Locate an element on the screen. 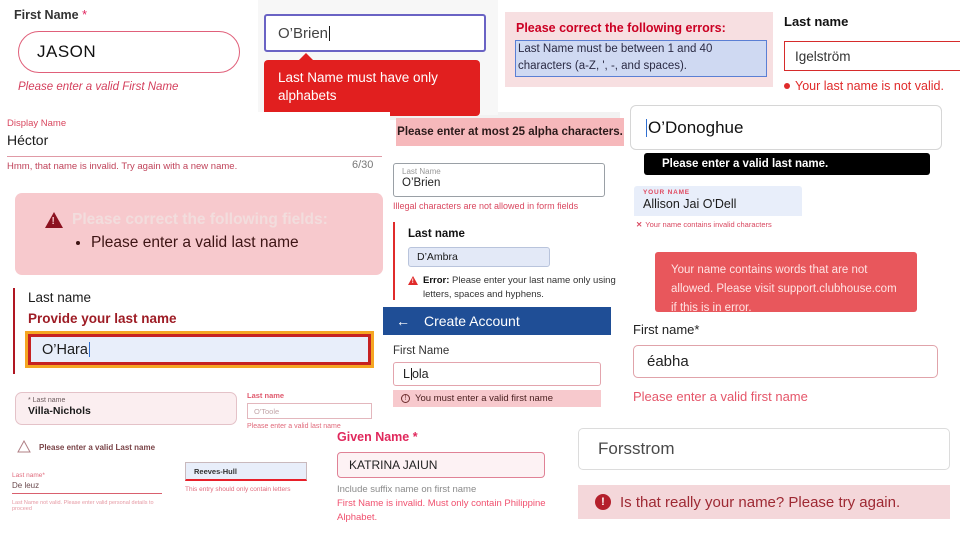 Image resolution: width=960 pixels, height=540 pixels. bullet-dot-icon is located at coordinates (787, 86).